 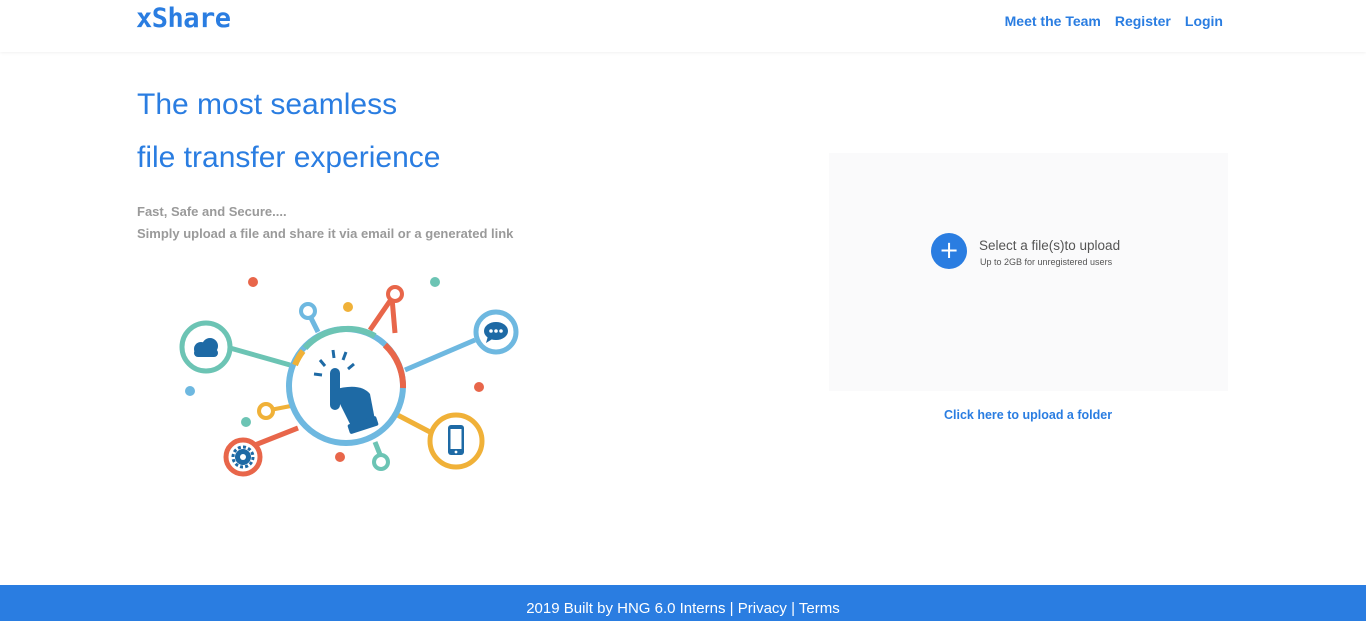 I want to click on network-illustration, so click(x=349, y=377).